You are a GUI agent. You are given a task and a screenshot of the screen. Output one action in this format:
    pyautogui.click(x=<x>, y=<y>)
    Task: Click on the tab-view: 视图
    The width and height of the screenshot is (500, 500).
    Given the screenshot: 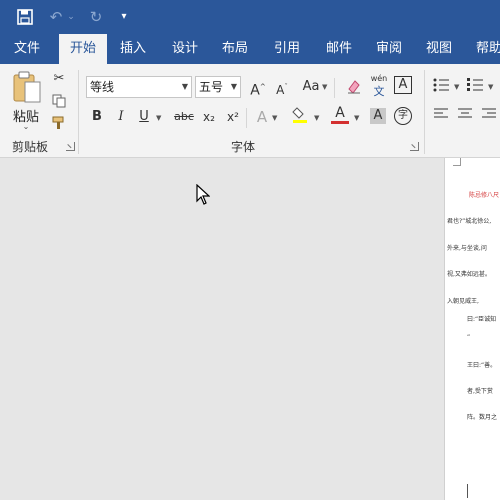 What is the action you would take?
    pyautogui.click(x=439, y=49)
    